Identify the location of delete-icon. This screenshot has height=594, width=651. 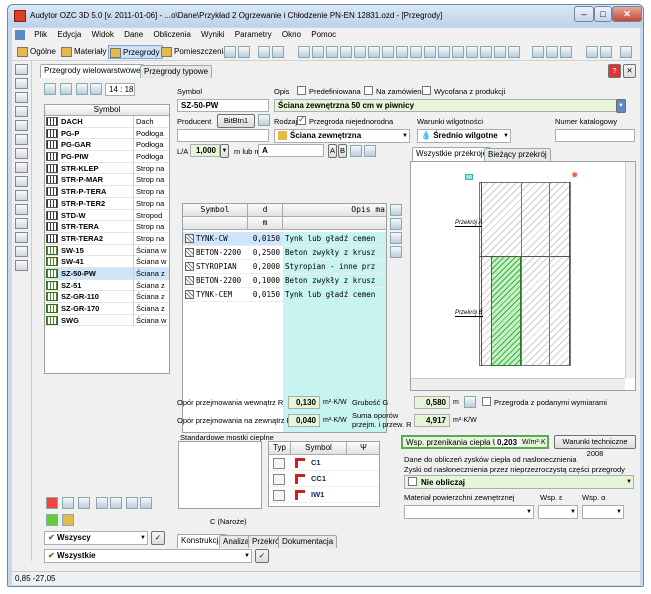
(52, 503).